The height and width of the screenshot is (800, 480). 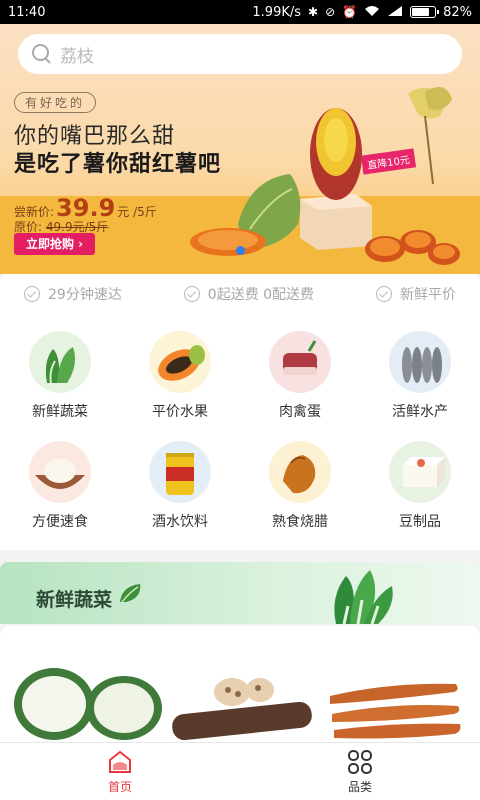 I want to click on category-instant-food: 方便速食, so click(x=60, y=479).